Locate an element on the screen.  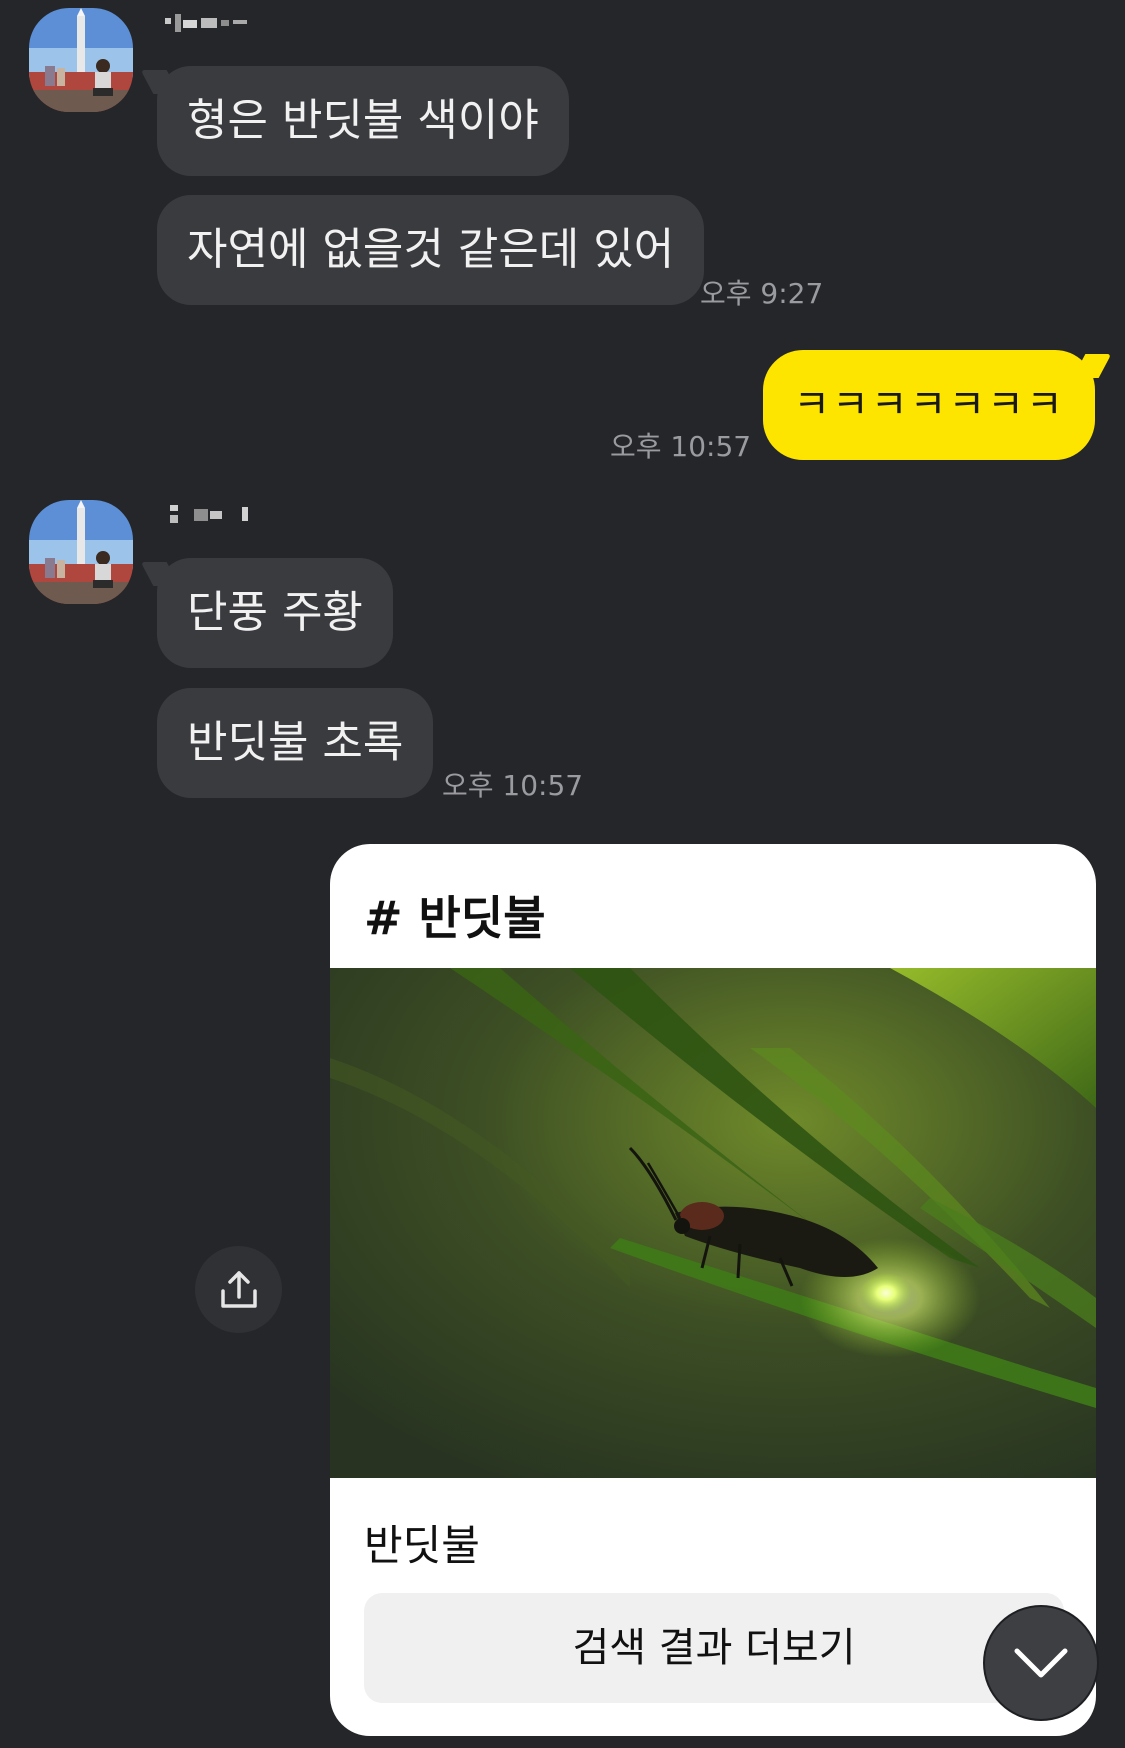
received-message-bubble: 자연에 없을것 같은데 있어 is located at coordinates (431, 250).